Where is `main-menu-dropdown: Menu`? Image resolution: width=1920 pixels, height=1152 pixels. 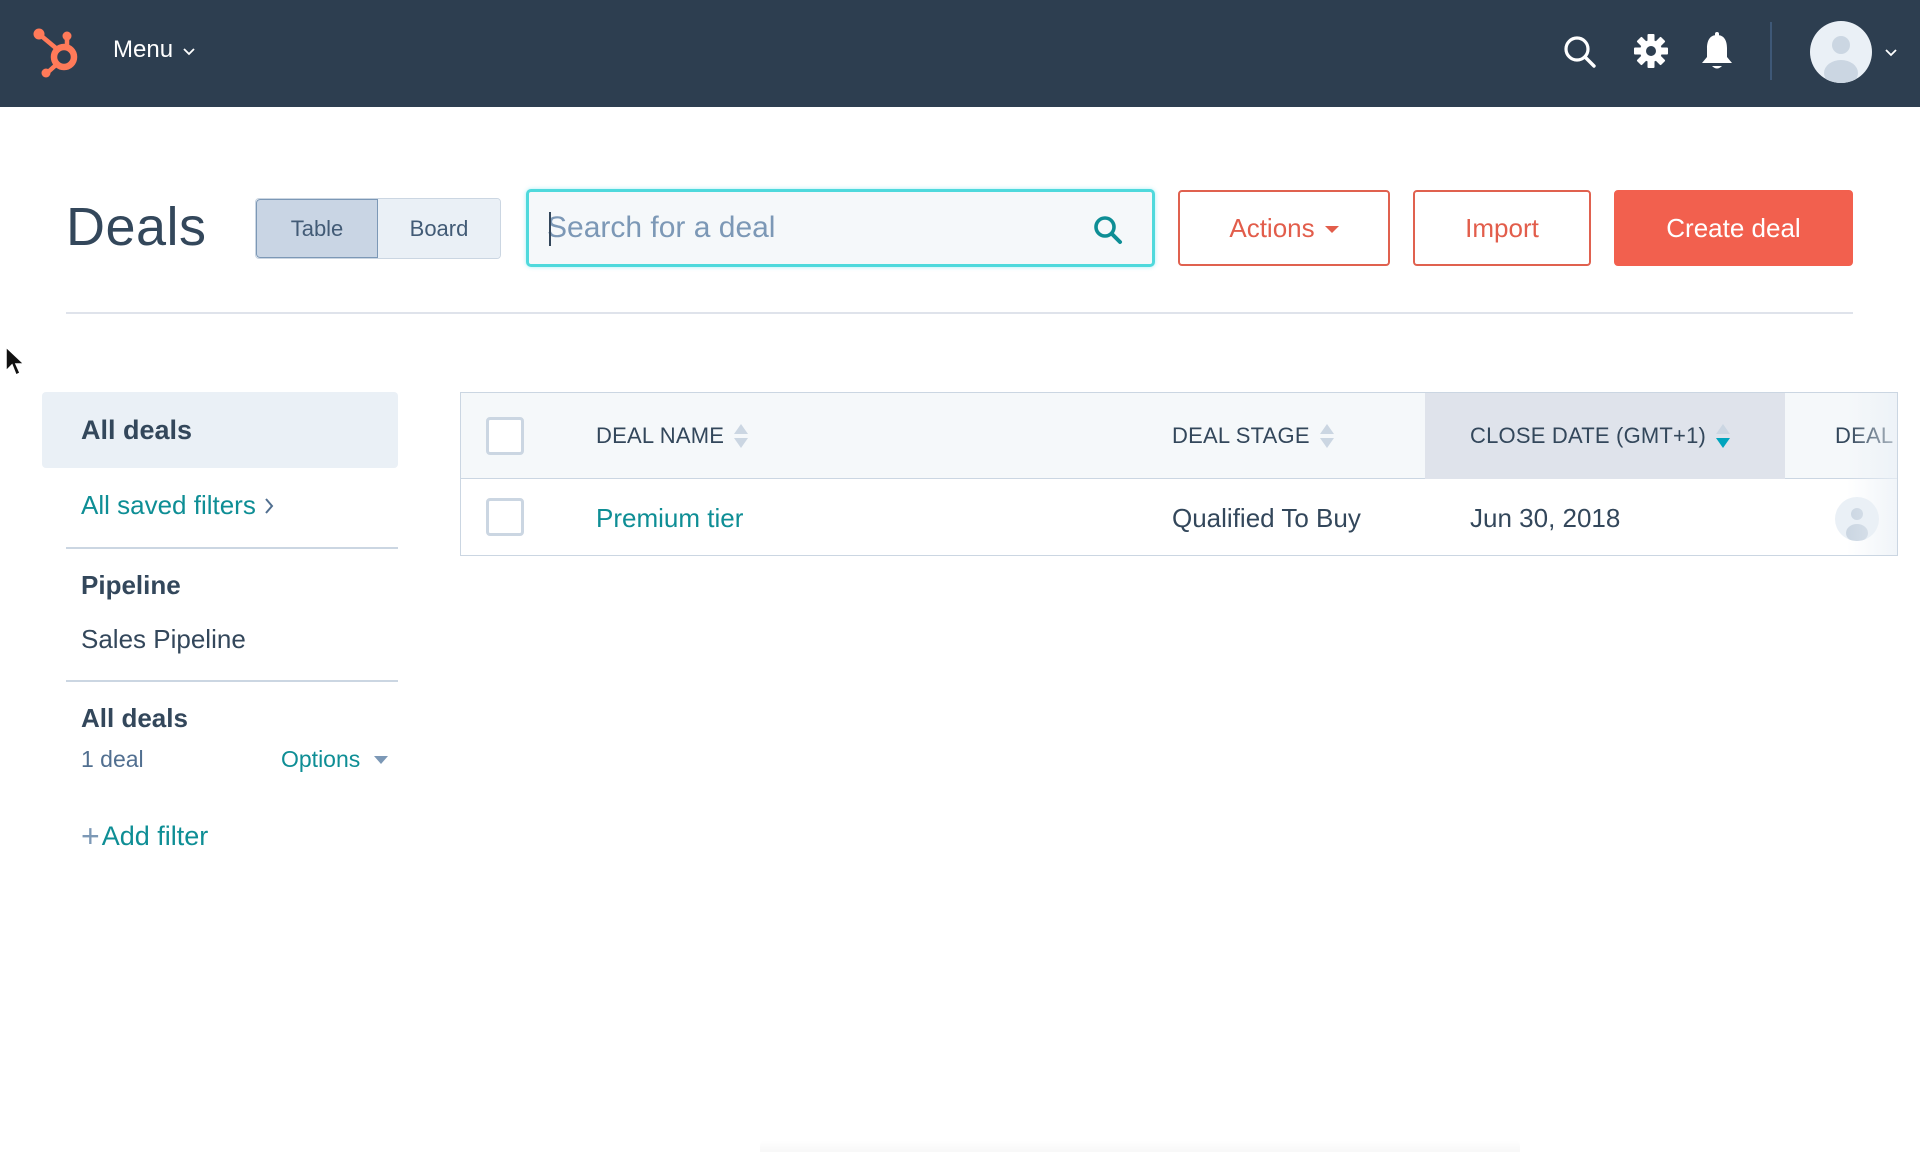
main-menu-dropdown: Menu is located at coordinates (154, 50).